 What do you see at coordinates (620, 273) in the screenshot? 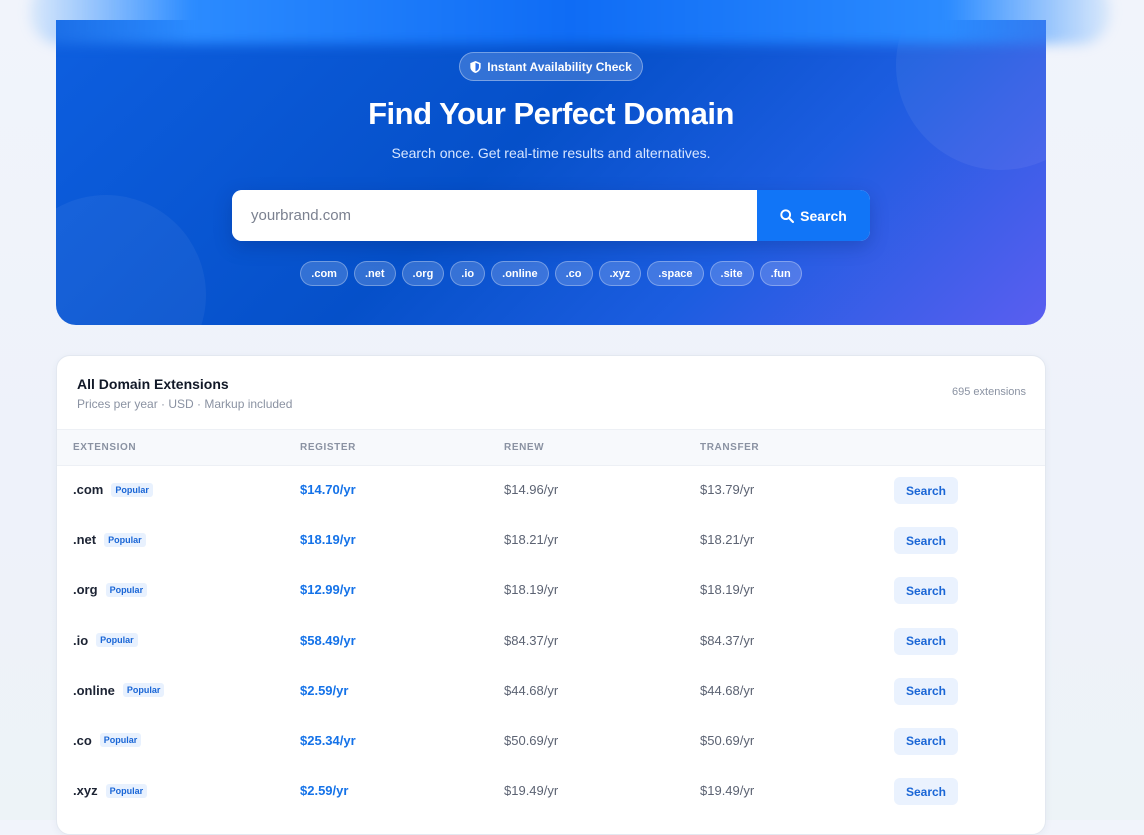
I see `tld-chip: .xyz` at bounding box center [620, 273].